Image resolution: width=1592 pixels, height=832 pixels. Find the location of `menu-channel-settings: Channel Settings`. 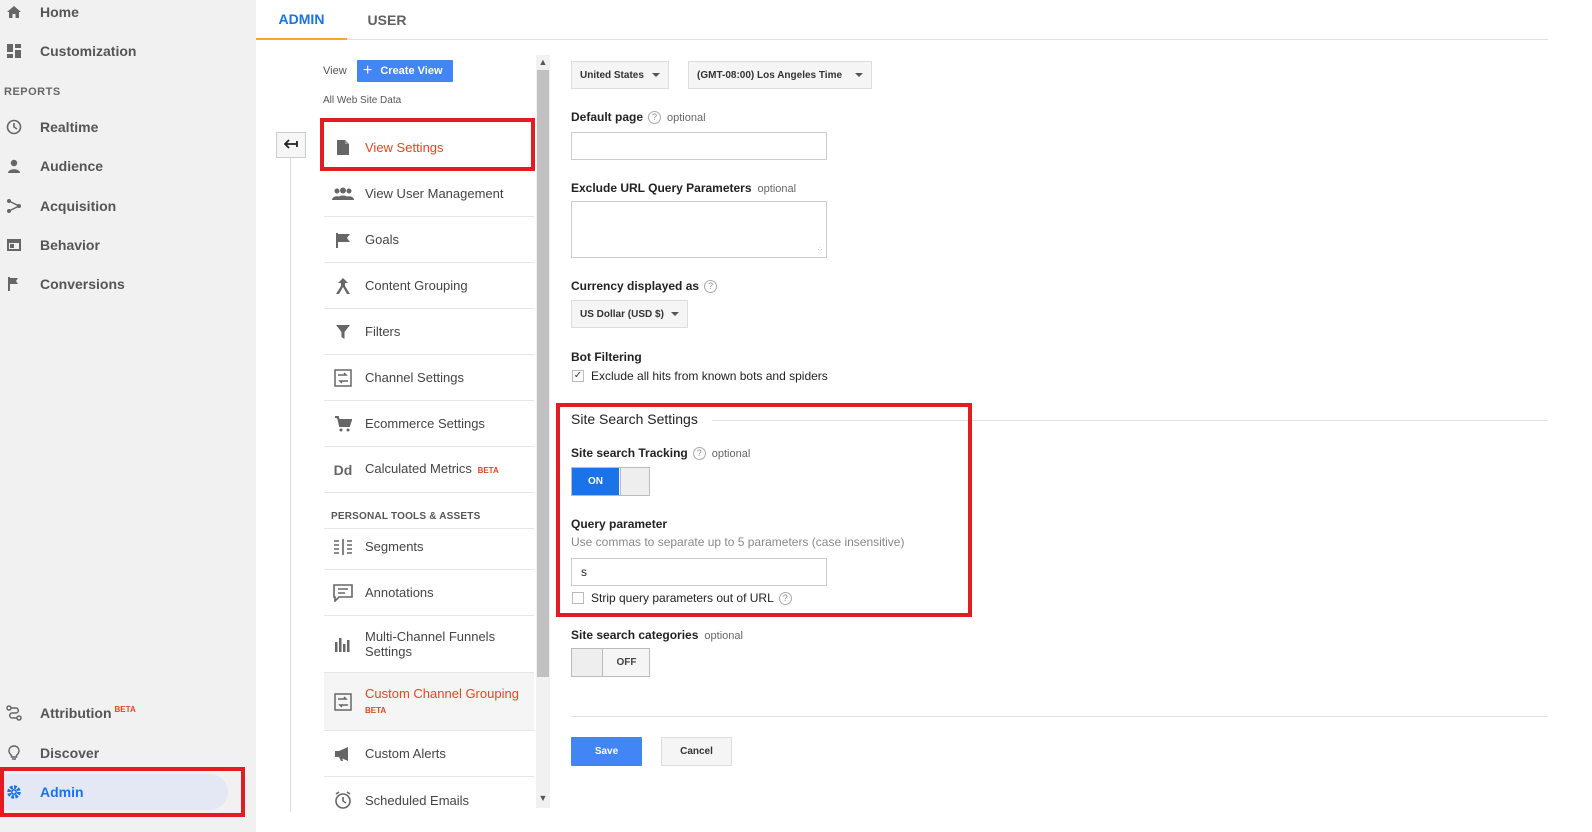

menu-channel-settings: Channel Settings is located at coordinates (429, 378).